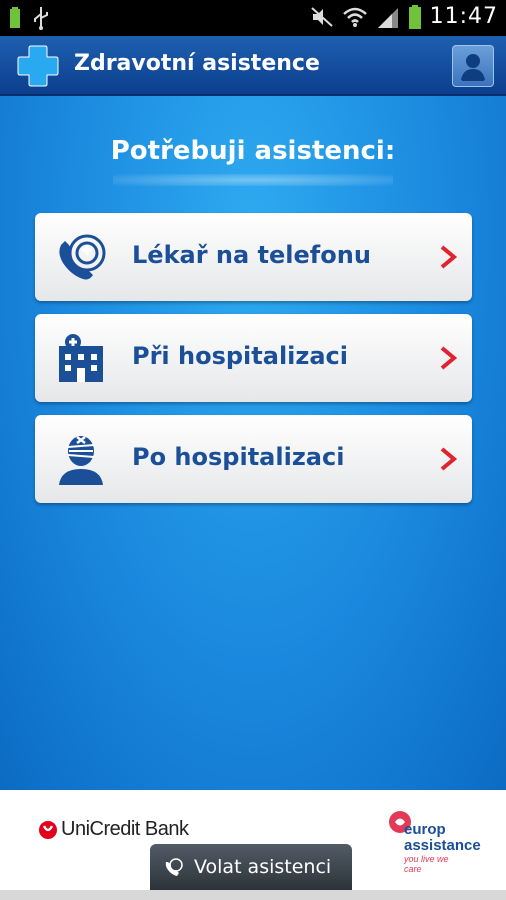 The image size is (506, 900). I want to click on menu-item-label: Při hospitalizaci, so click(240, 356).